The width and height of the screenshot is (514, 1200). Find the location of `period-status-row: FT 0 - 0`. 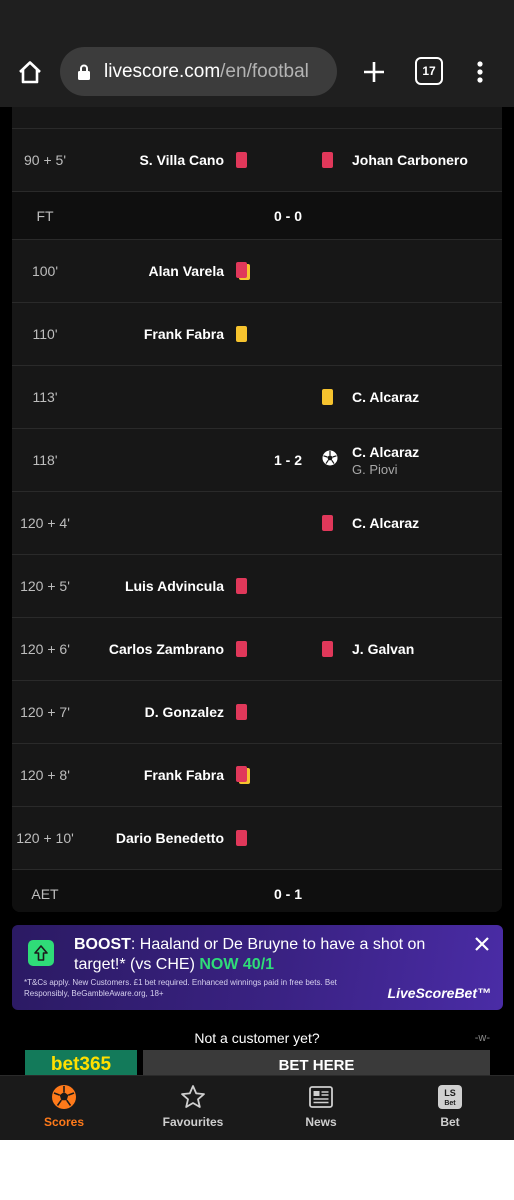

period-status-row: FT 0 - 0 is located at coordinates (257, 215).